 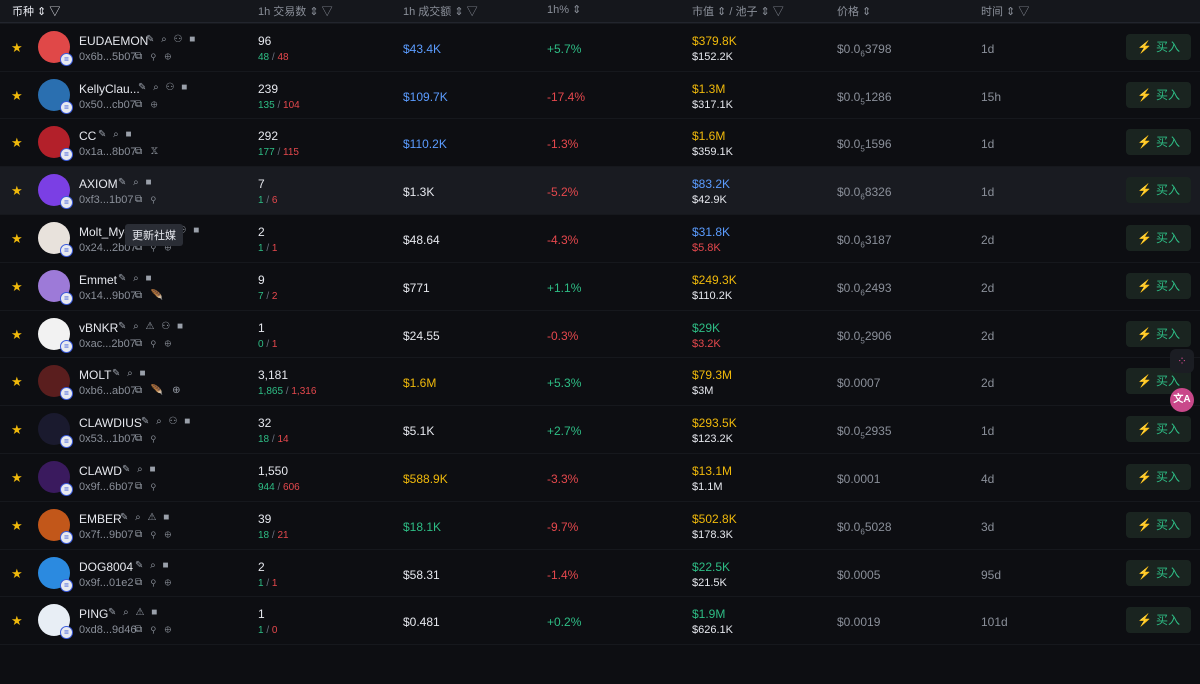 What do you see at coordinates (98, 328) in the screenshot?
I see `token-name: vBNKR` at bounding box center [98, 328].